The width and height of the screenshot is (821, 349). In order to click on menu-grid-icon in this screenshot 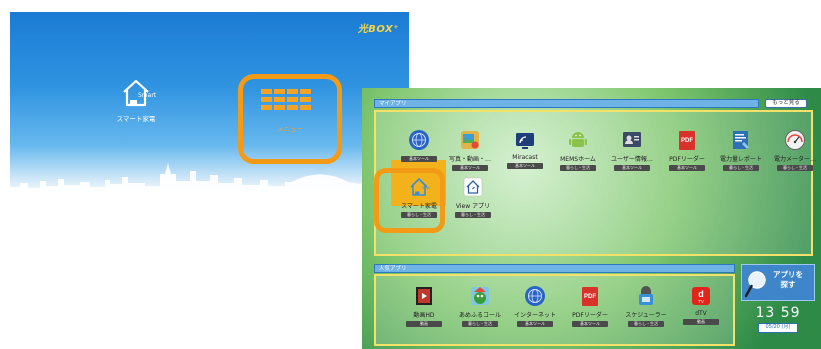, I will do `click(287, 99)`.